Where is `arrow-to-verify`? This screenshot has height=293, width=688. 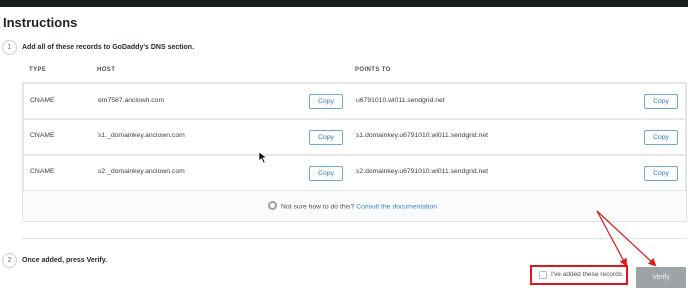 arrow-to-verify is located at coordinates (626, 238).